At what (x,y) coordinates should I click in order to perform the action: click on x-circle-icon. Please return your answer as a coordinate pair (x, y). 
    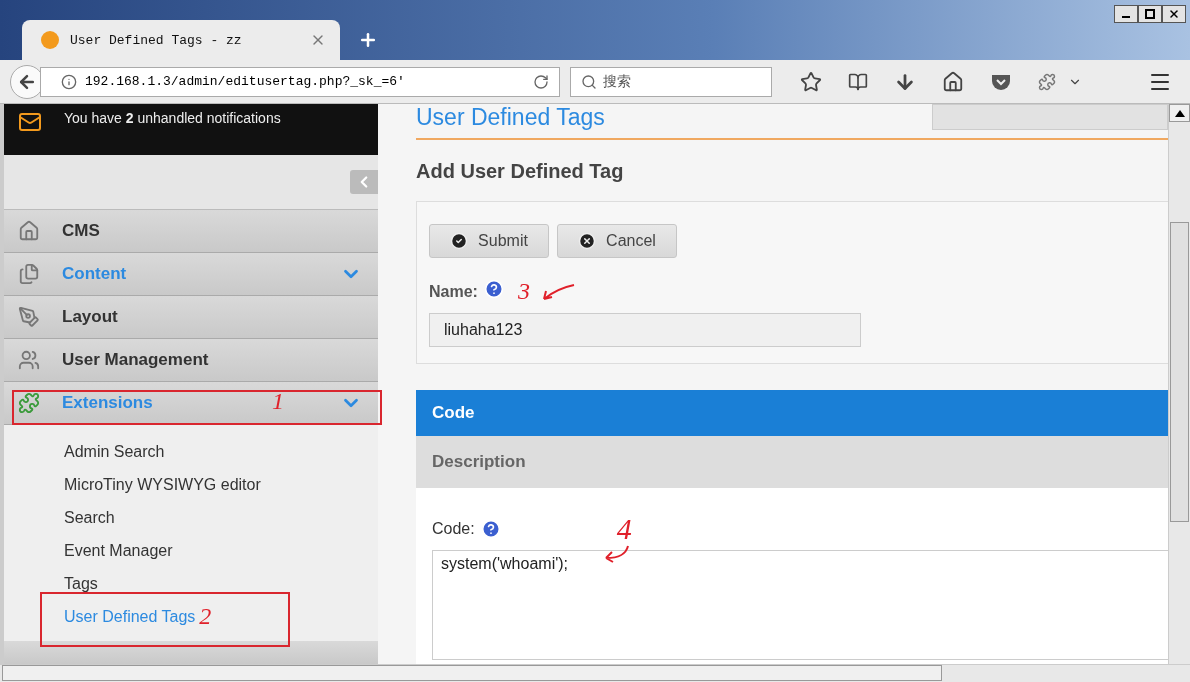
    Looking at the image, I should click on (587, 241).